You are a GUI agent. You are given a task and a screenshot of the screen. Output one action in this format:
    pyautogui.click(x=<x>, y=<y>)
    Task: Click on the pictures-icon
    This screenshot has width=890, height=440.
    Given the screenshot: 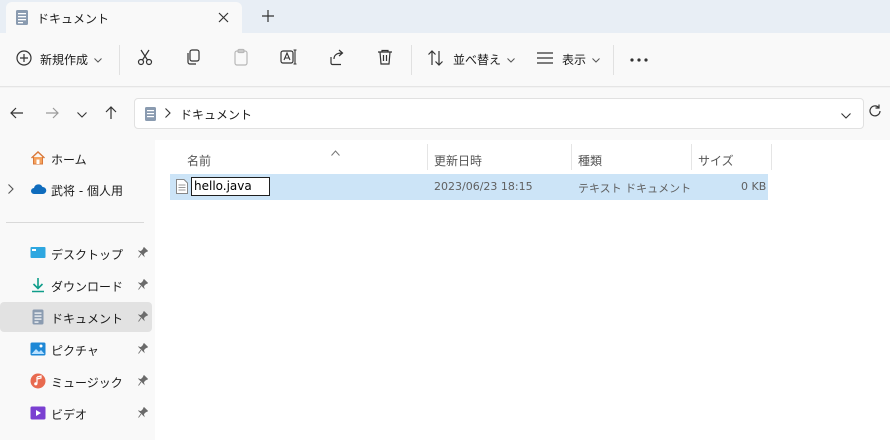 What is the action you would take?
    pyautogui.click(x=38, y=349)
    